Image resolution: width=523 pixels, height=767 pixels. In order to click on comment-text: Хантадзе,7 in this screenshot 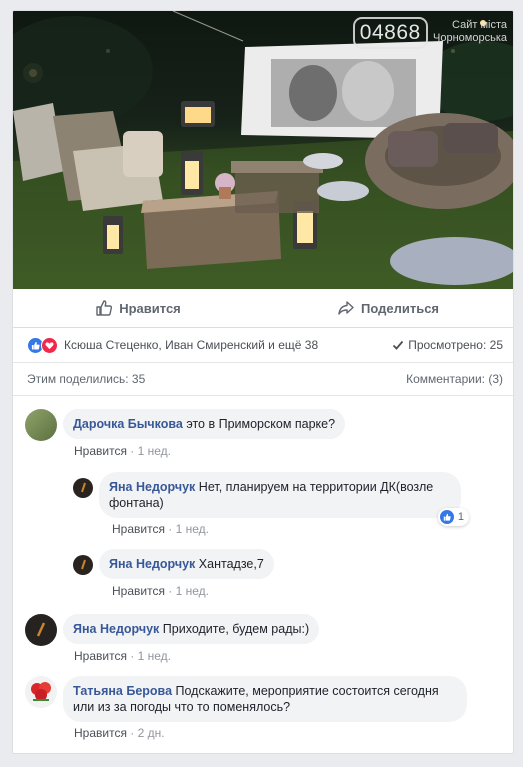, I will do `click(231, 564)`.